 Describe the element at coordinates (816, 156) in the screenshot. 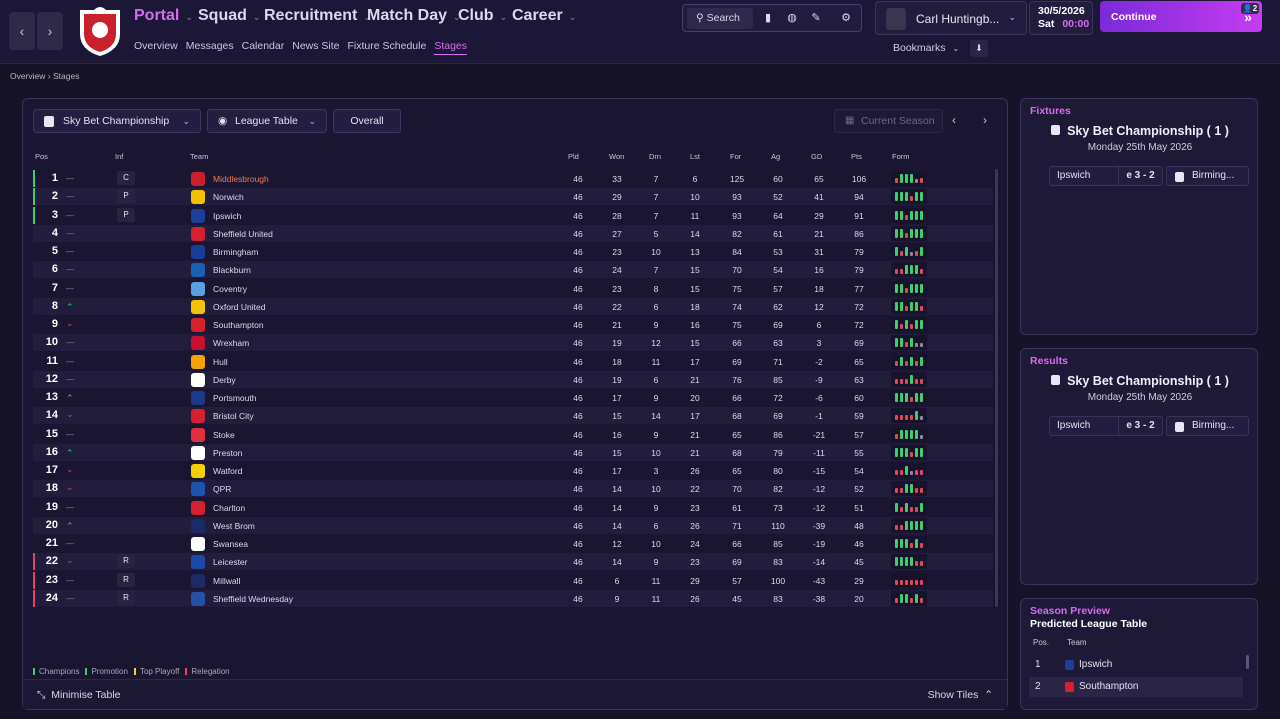

I see `col-gd: GD` at that location.